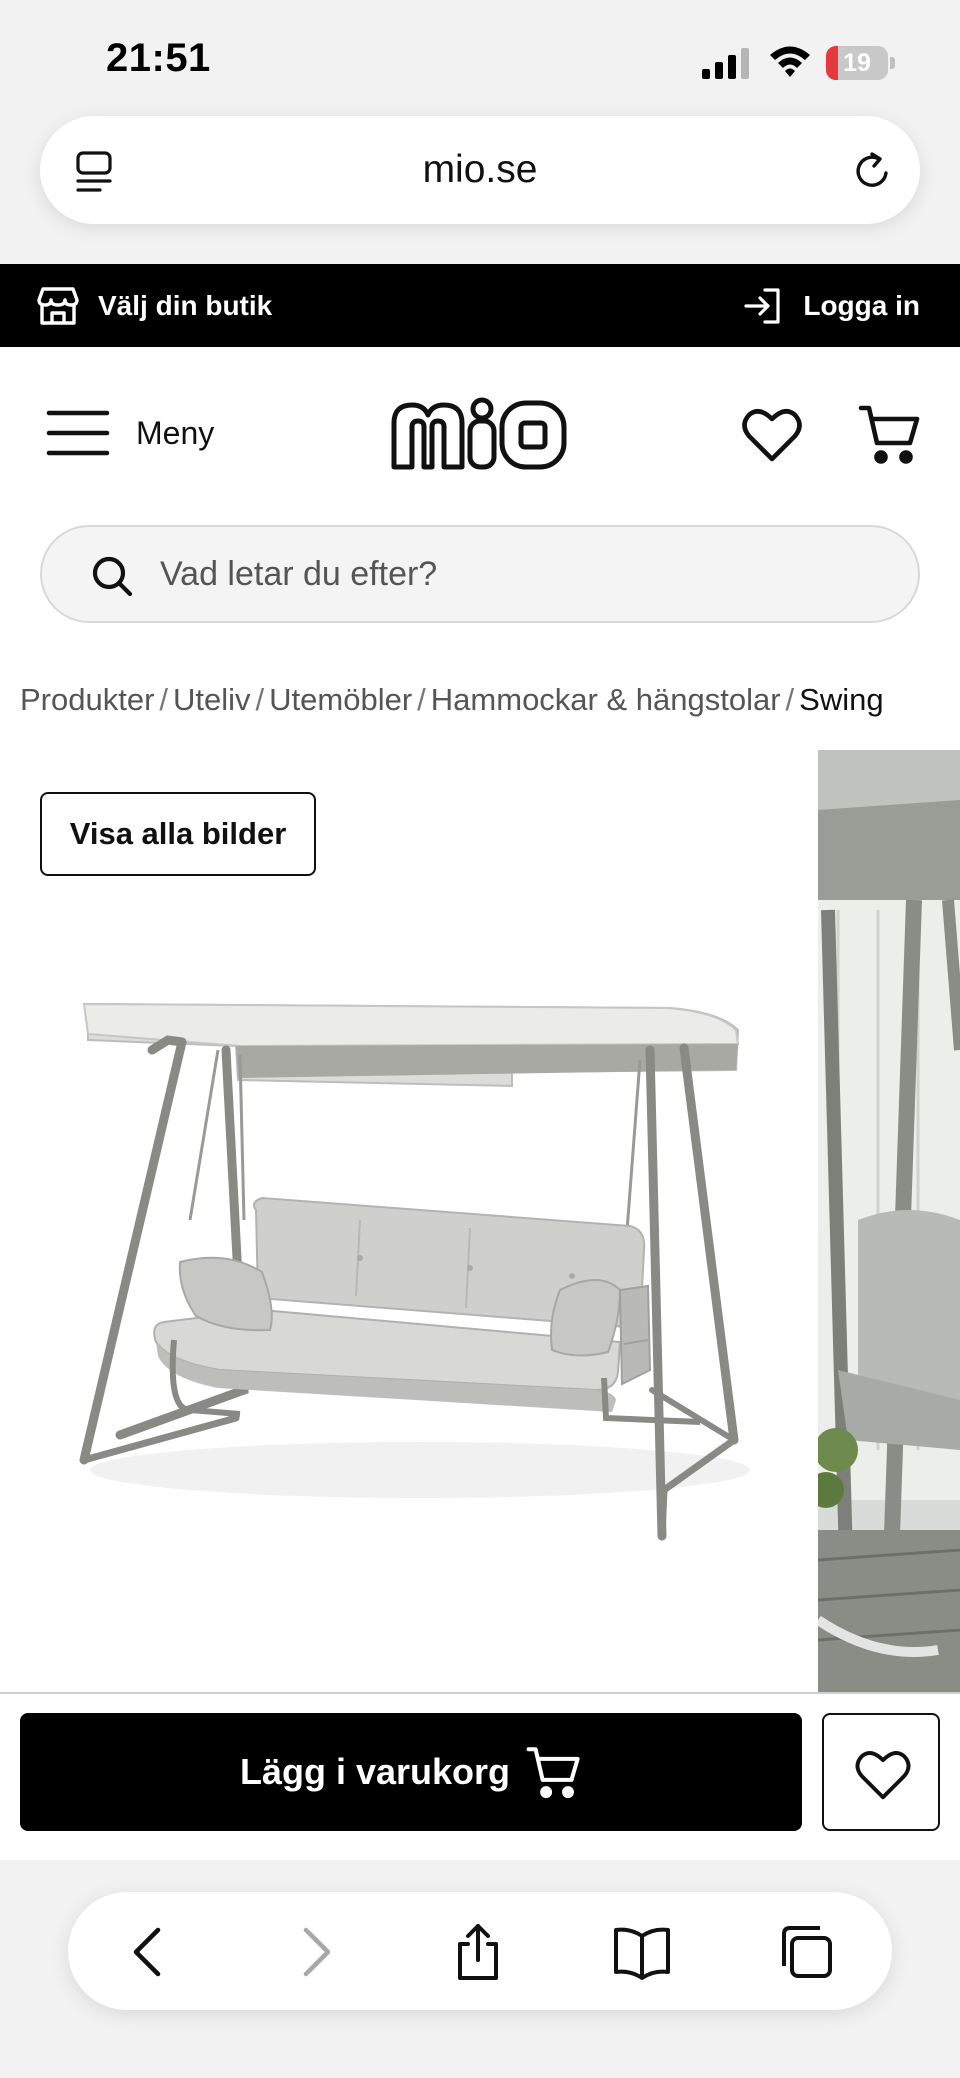 The height and width of the screenshot is (2078, 960). What do you see at coordinates (606, 699) in the screenshot?
I see `breadcrumb-item: Hammockar & hängstolar` at bounding box center [606, 699].